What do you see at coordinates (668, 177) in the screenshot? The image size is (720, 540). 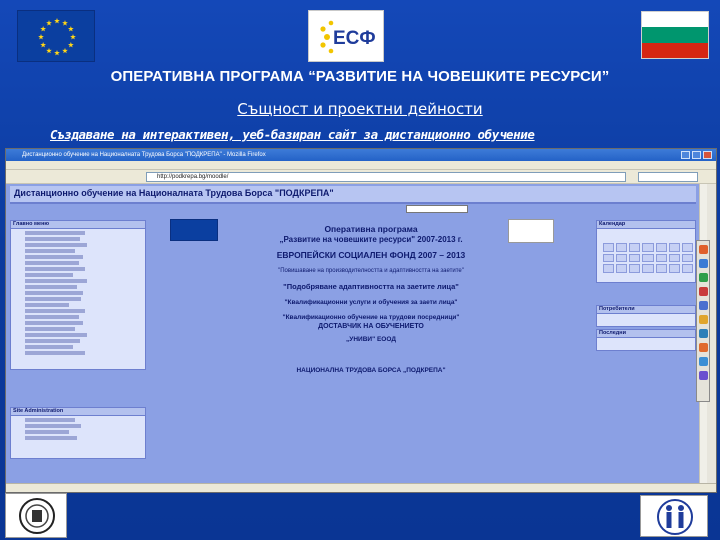 I see `search-box` at bounding box center [668, 177].